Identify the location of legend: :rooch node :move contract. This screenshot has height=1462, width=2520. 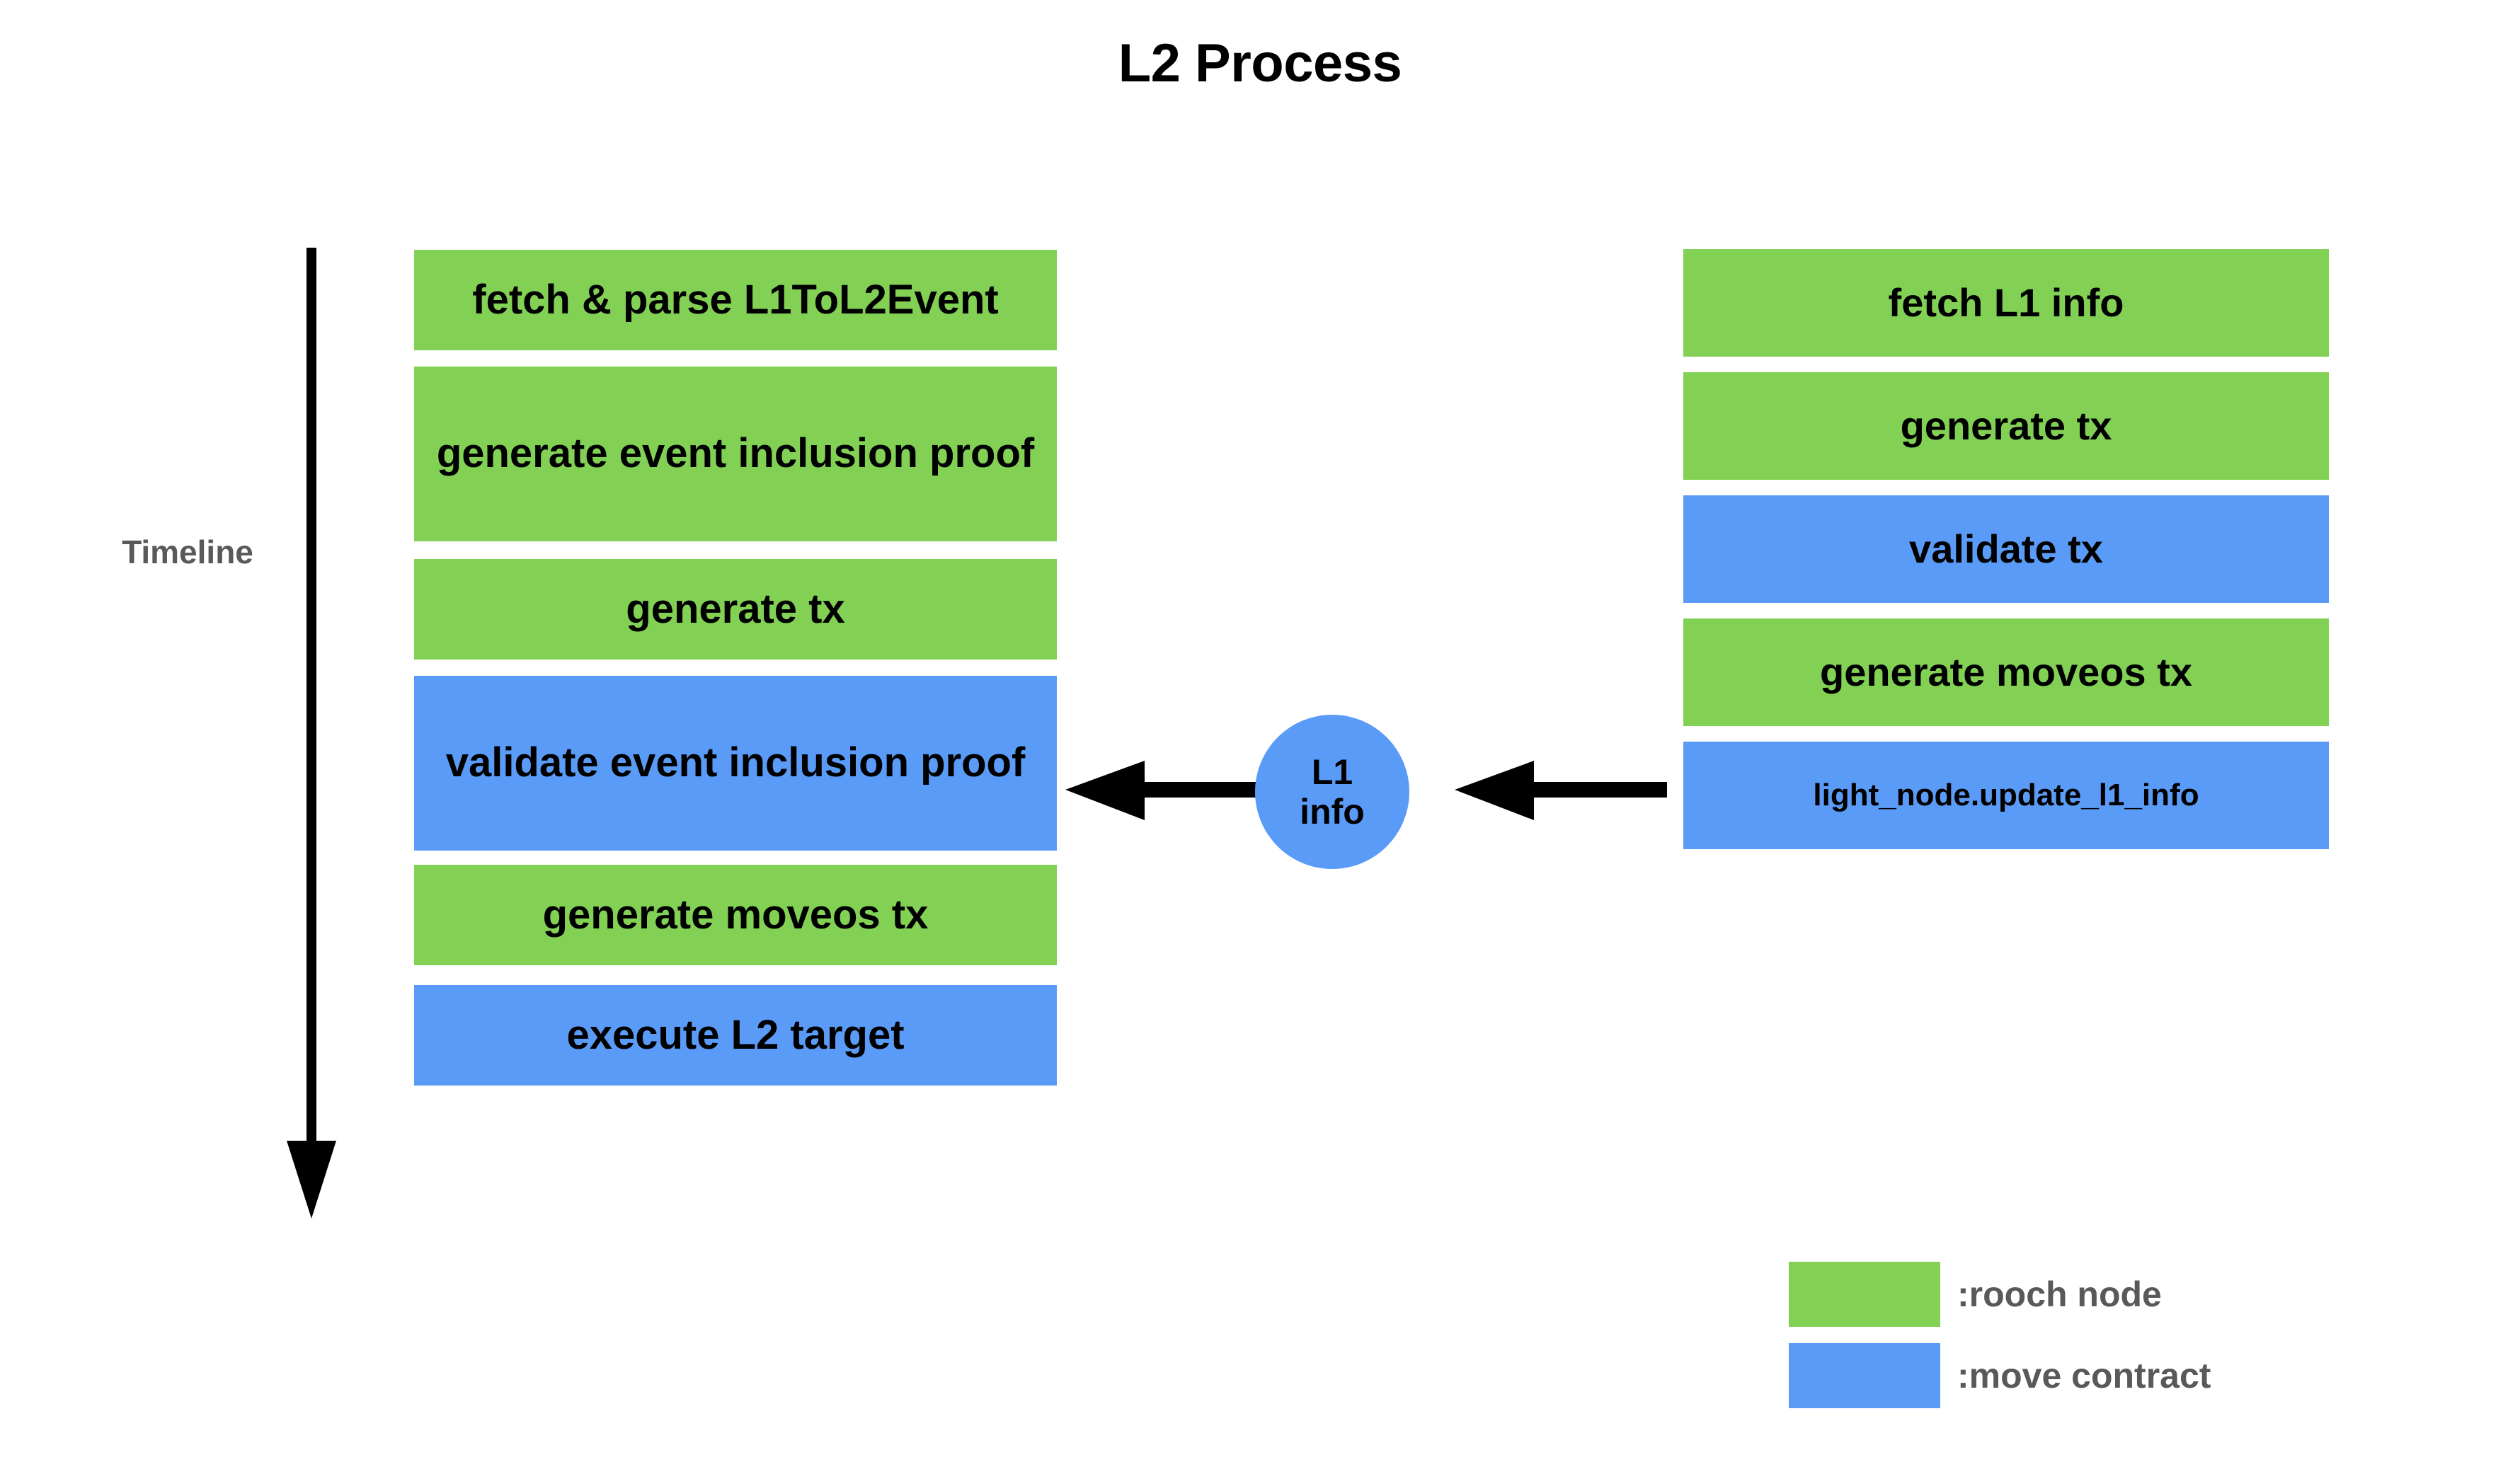
(2107, 1343).